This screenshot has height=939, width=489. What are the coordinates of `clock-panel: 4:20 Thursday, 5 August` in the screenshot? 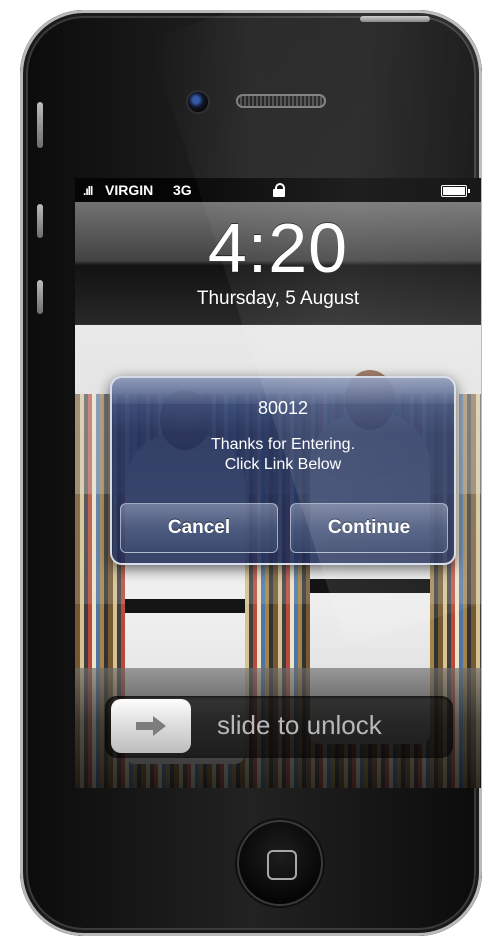 It's located at (278, 263).